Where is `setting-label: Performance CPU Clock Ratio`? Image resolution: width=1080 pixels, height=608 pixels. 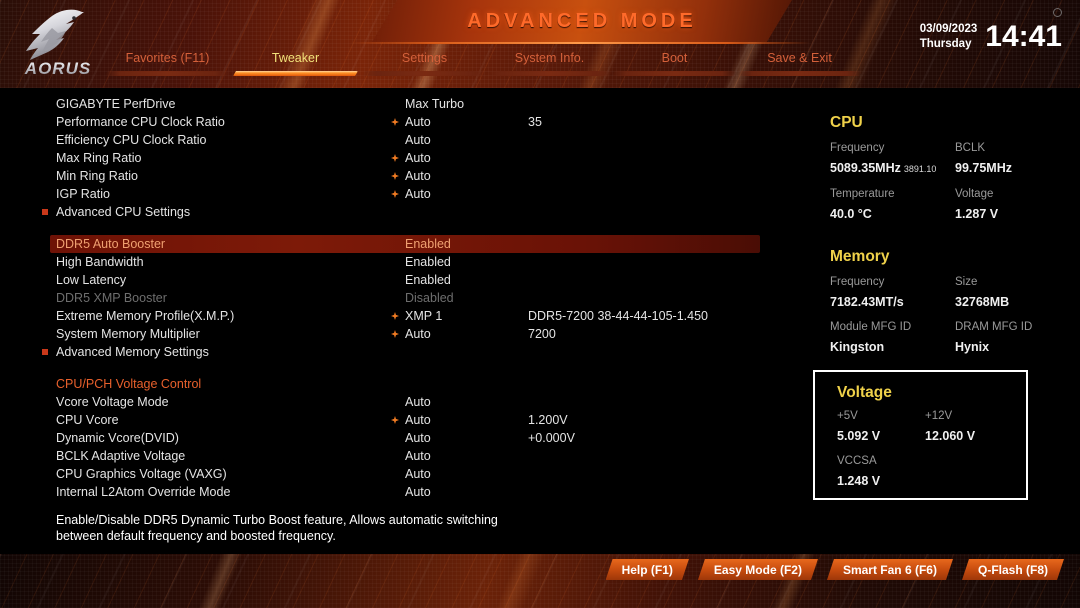 setting-label: Performance CPU Clock Ratio is located at coordinates (140, 122).